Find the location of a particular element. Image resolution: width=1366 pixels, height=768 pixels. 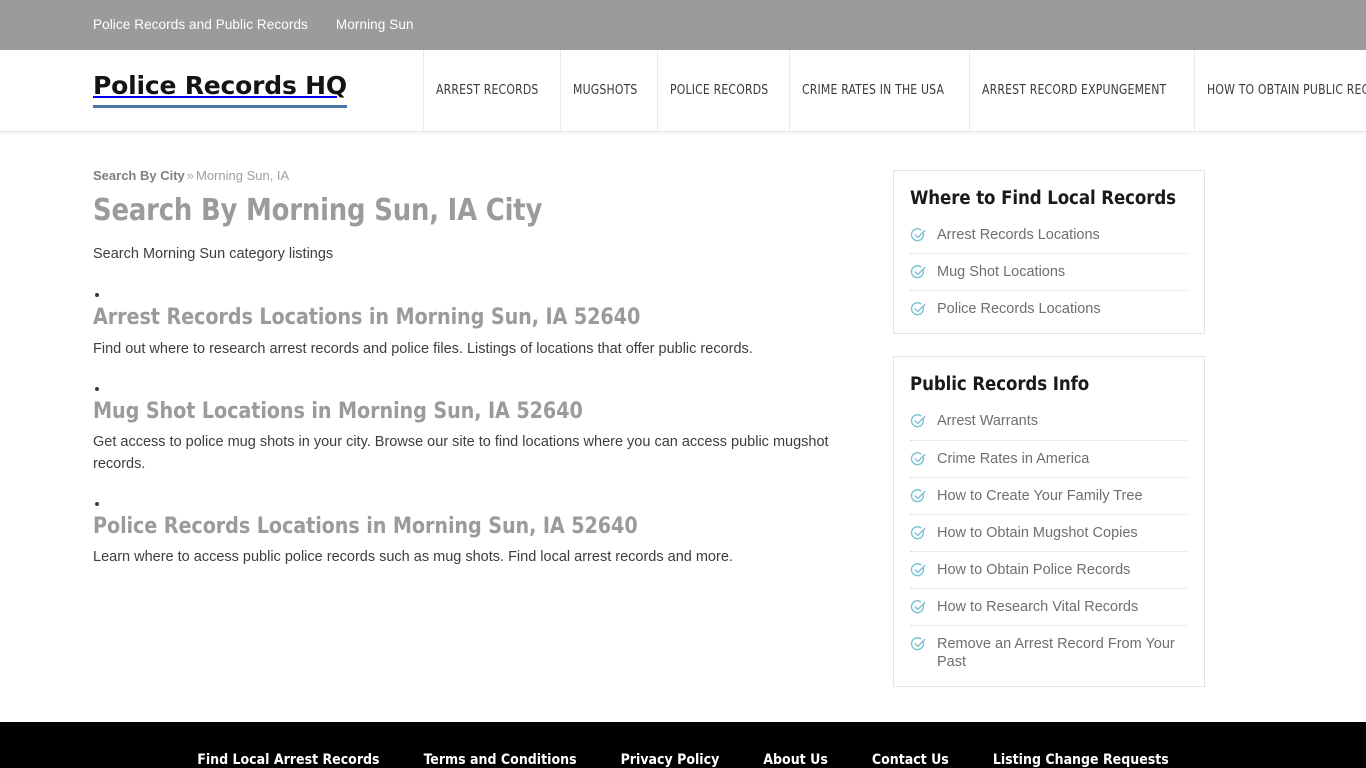

breadcrumb-current: Morning Sun, IA is located at coordinates (243, 175).